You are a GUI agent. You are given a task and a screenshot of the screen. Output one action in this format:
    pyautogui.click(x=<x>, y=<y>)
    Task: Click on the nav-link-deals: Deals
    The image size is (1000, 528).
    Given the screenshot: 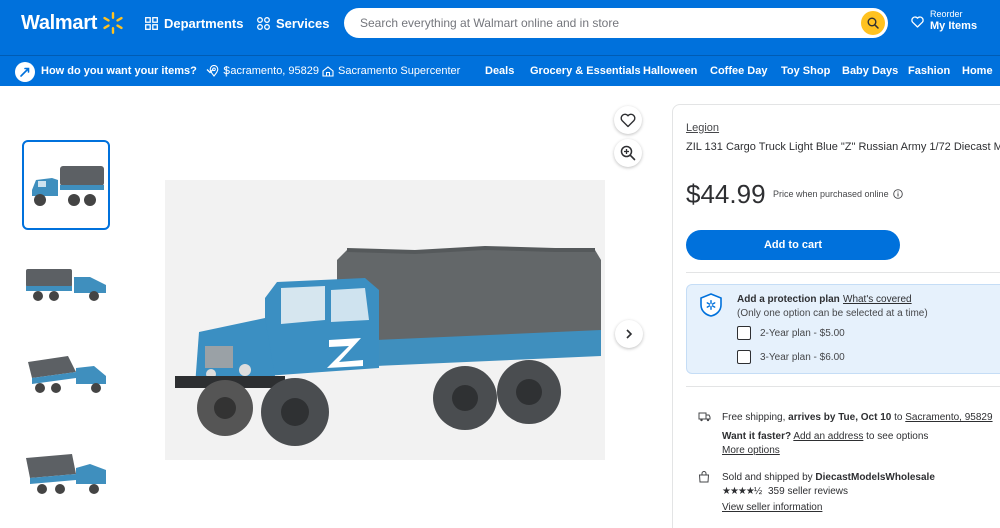 What is the action you would take?
    pyautogui.click(x=499, y=71)
    